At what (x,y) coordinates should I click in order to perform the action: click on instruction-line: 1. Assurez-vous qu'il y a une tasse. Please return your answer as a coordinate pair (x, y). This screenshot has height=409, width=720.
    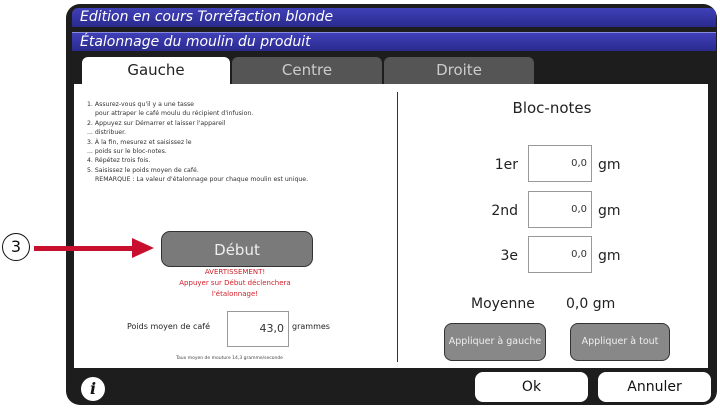
    Looking at the image, I should click on (140, 104).